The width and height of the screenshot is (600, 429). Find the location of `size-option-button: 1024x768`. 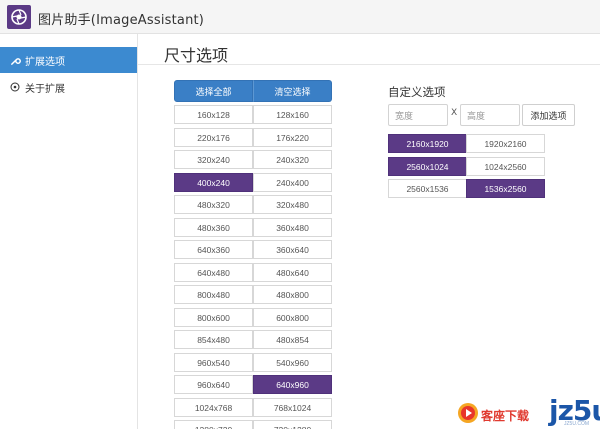

size-option-button: 1024x768 is located at coordinates (213, 407).